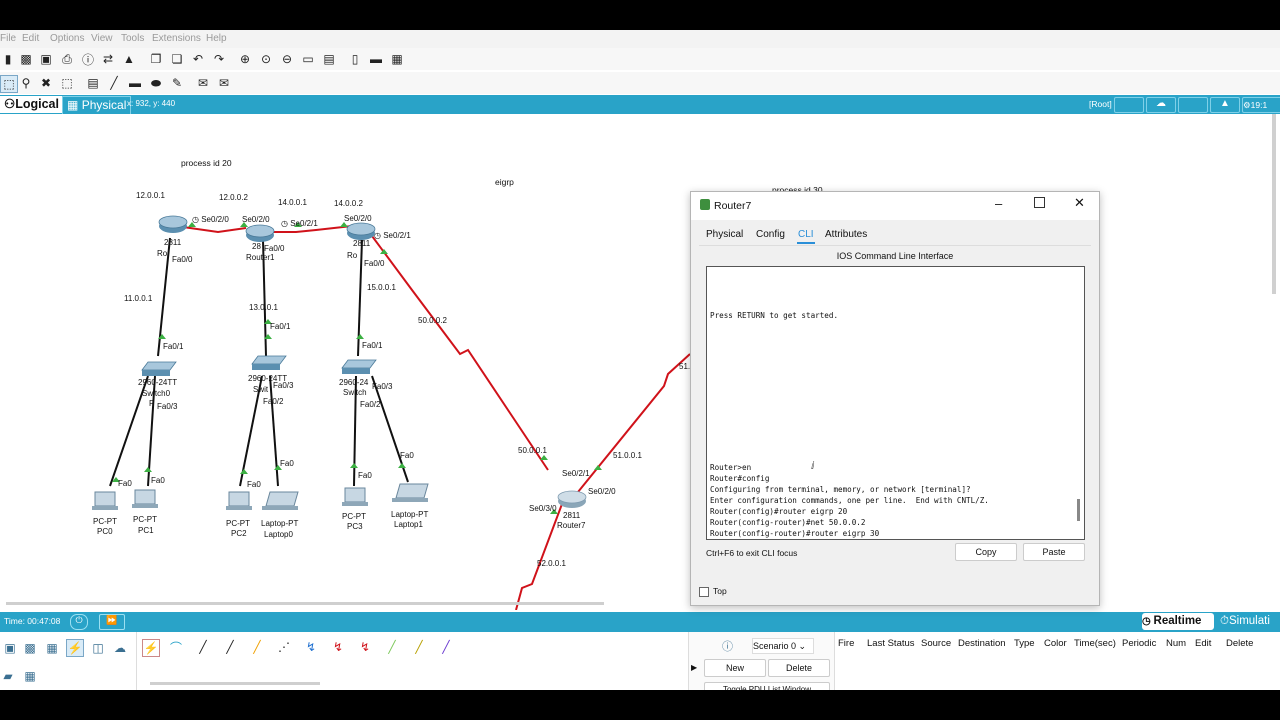  Describe the element at coordinates (338, 647) in the screenshot. I see `serial-dce-icon: ↯` at that location.